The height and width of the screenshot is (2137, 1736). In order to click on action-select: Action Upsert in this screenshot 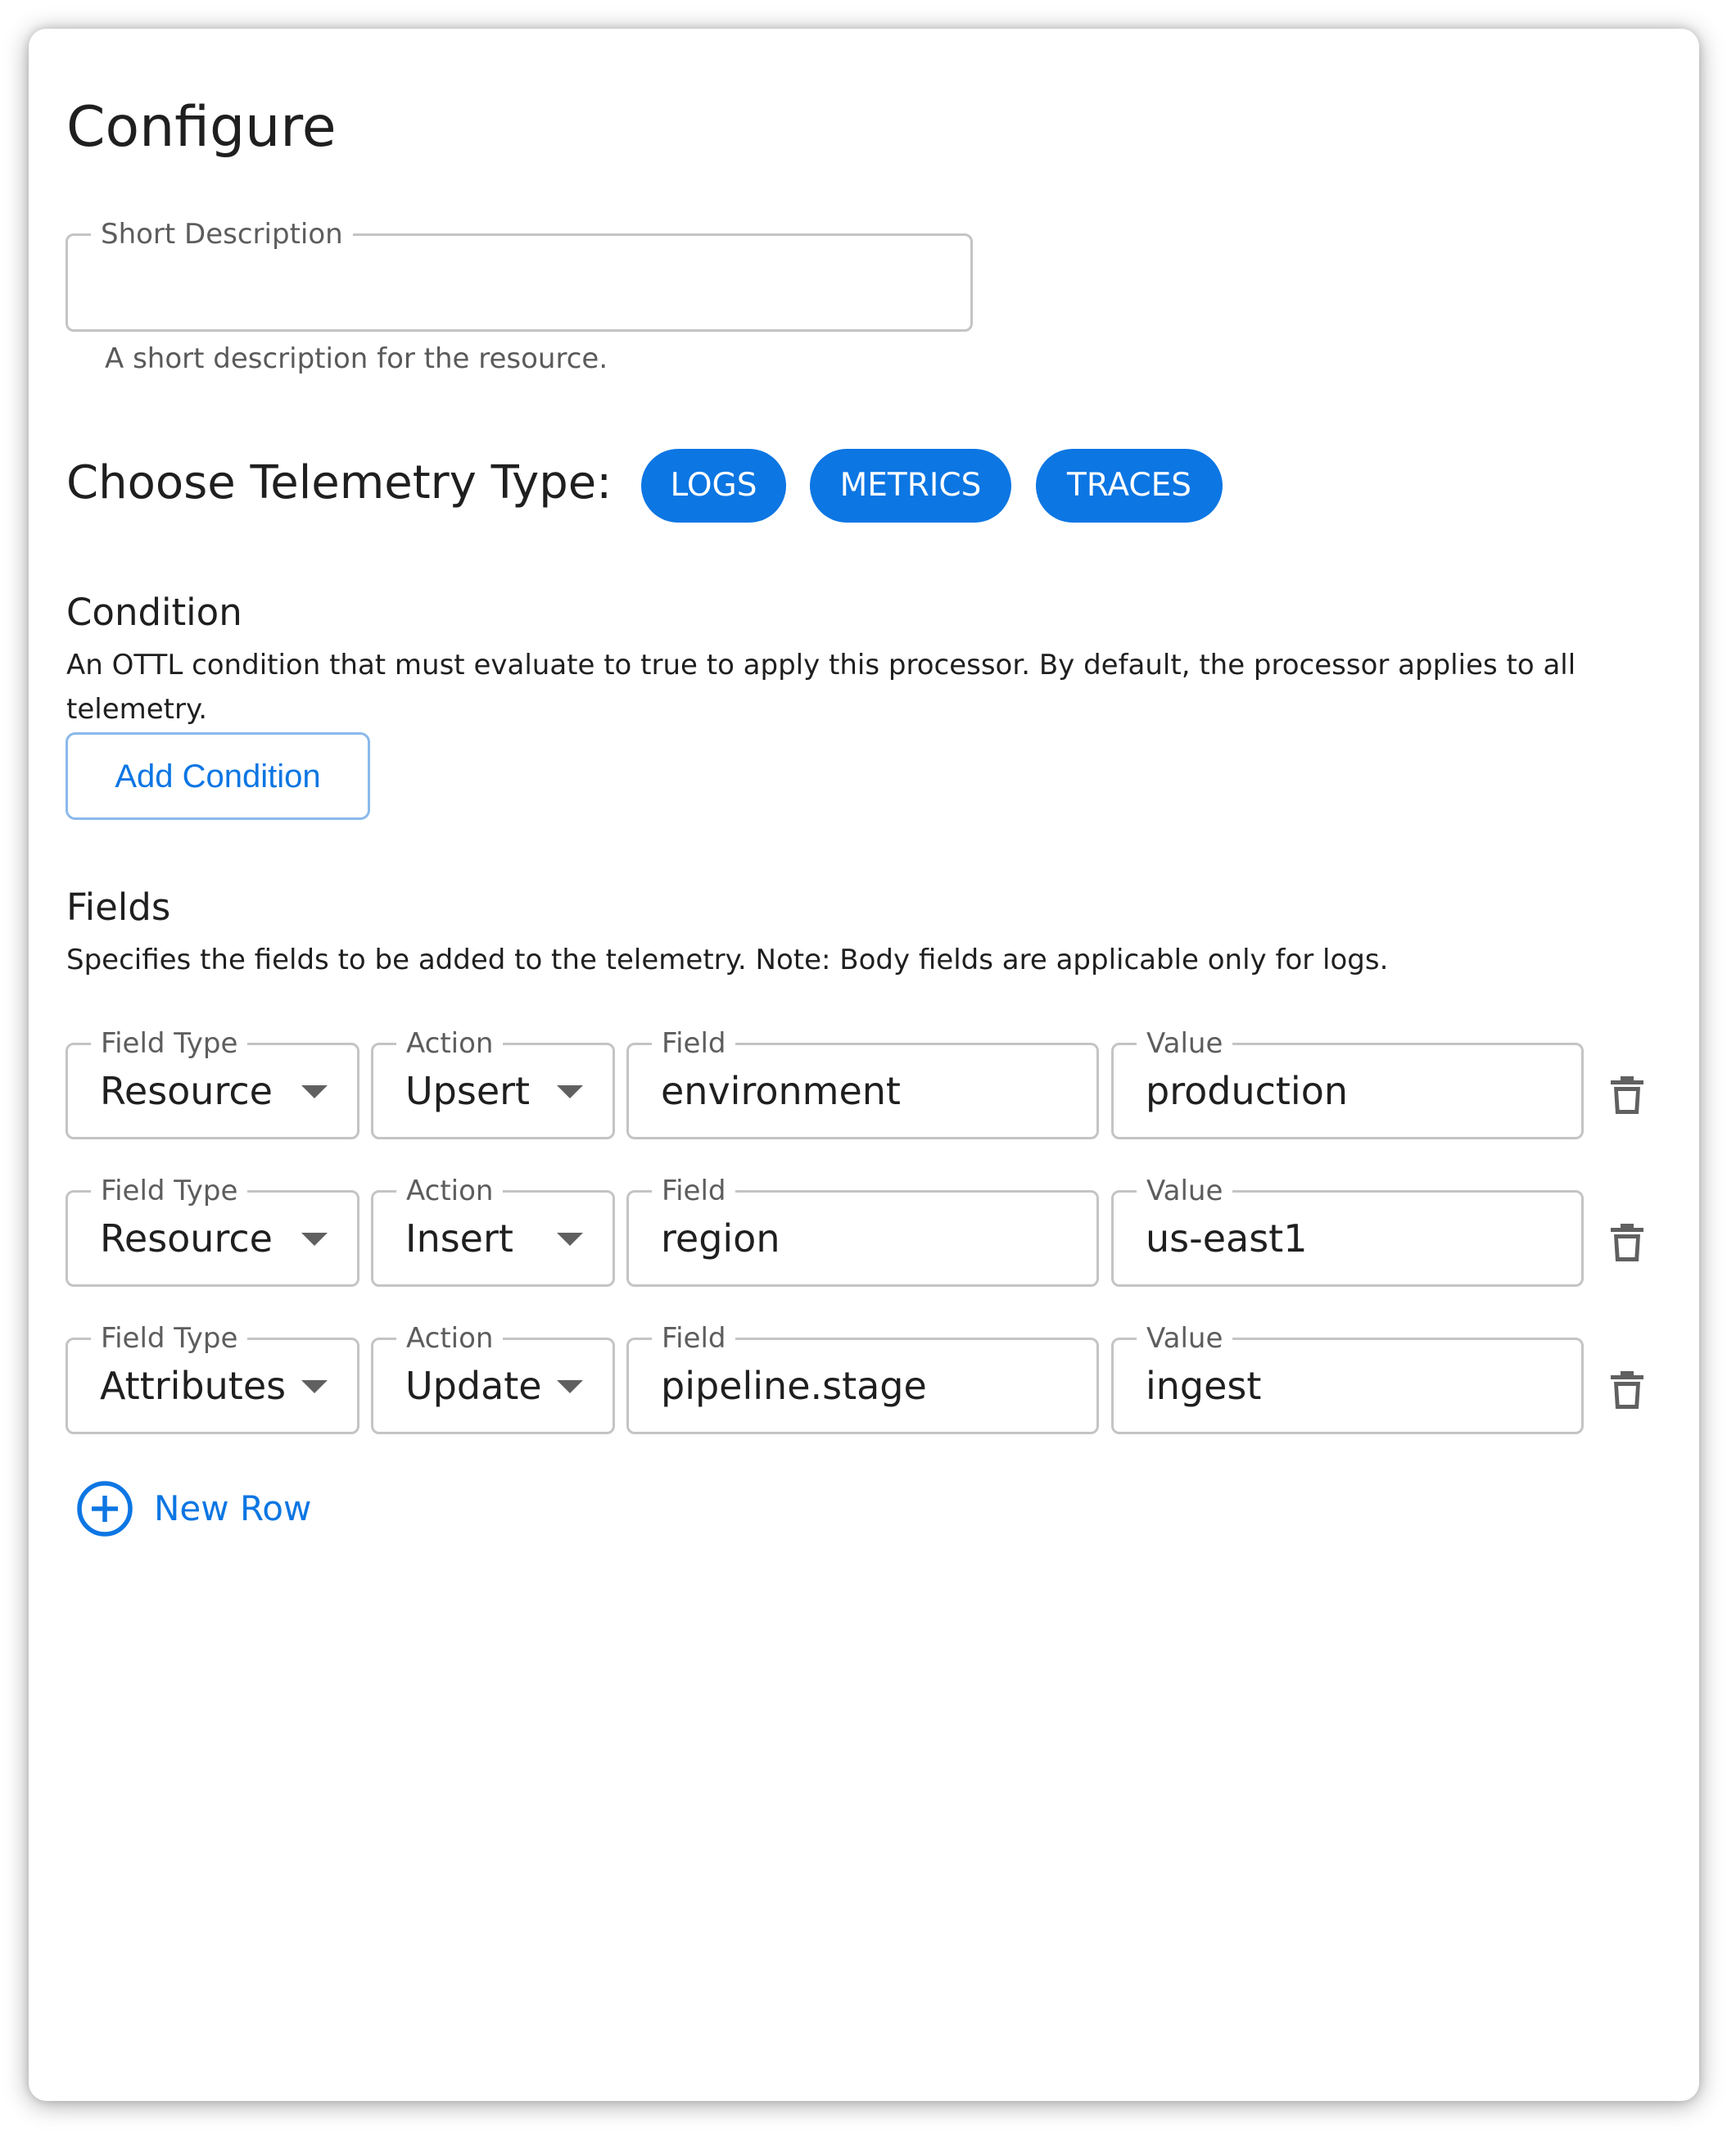, I will do `click(493, 1083)`.